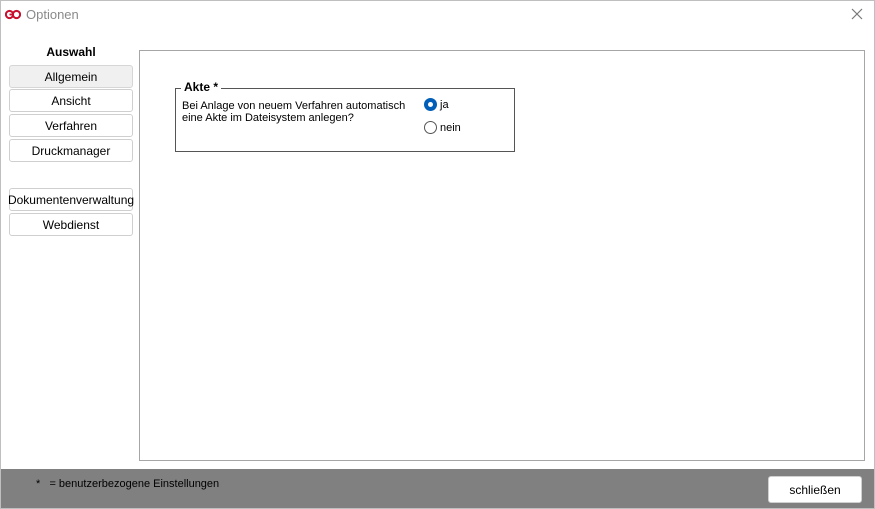 Image resolution: width=875 pixels, height=509 pixels. What do you see at coordinates (437, 14) in the screenshot?
I see `title-bar: Optionen` at bounding box center [437, 14].